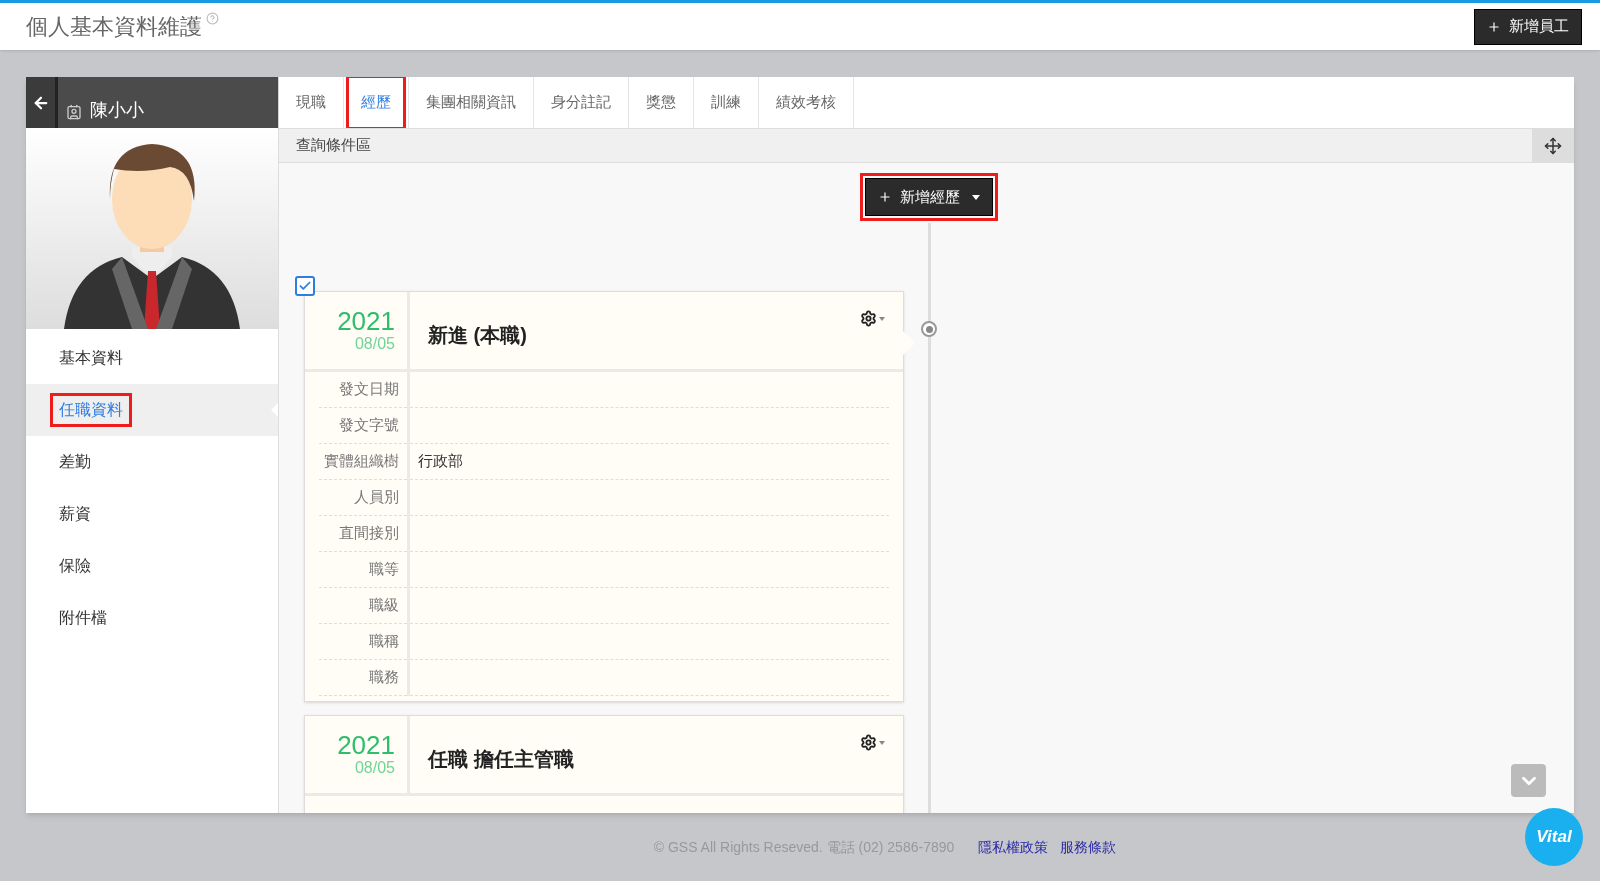 The image size is (1600, 881). Describe the element at coordinates (74, 112) in the screenshot. I see `id-card-icon` at that location.